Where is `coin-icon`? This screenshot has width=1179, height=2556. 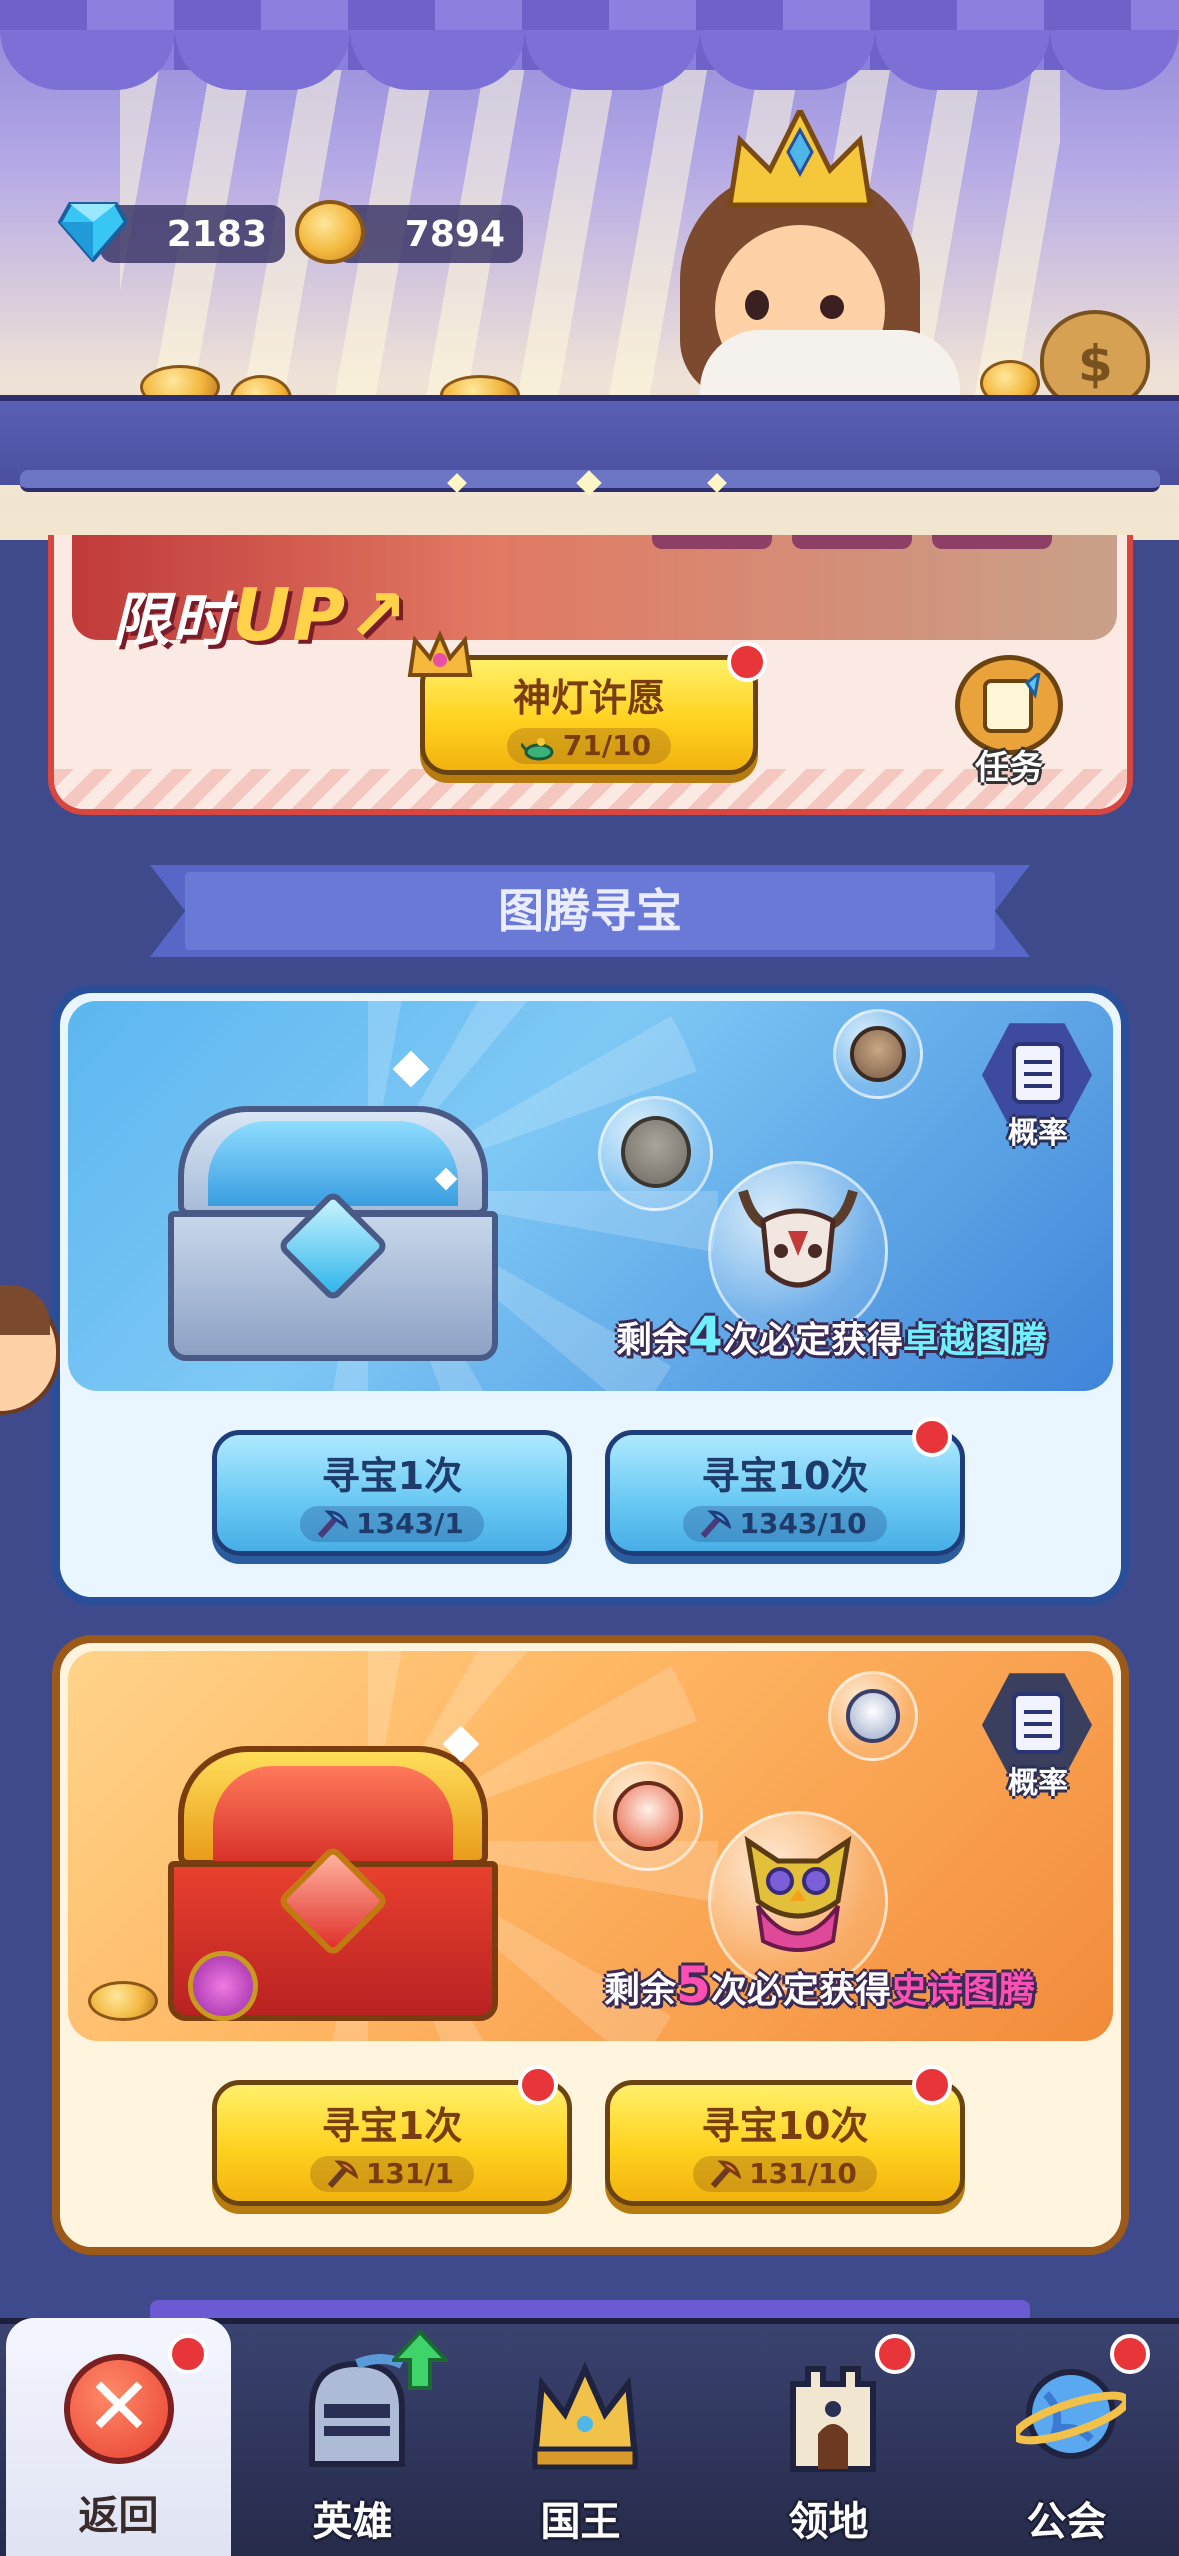
coin-icon is located at coordinates (330, 232).